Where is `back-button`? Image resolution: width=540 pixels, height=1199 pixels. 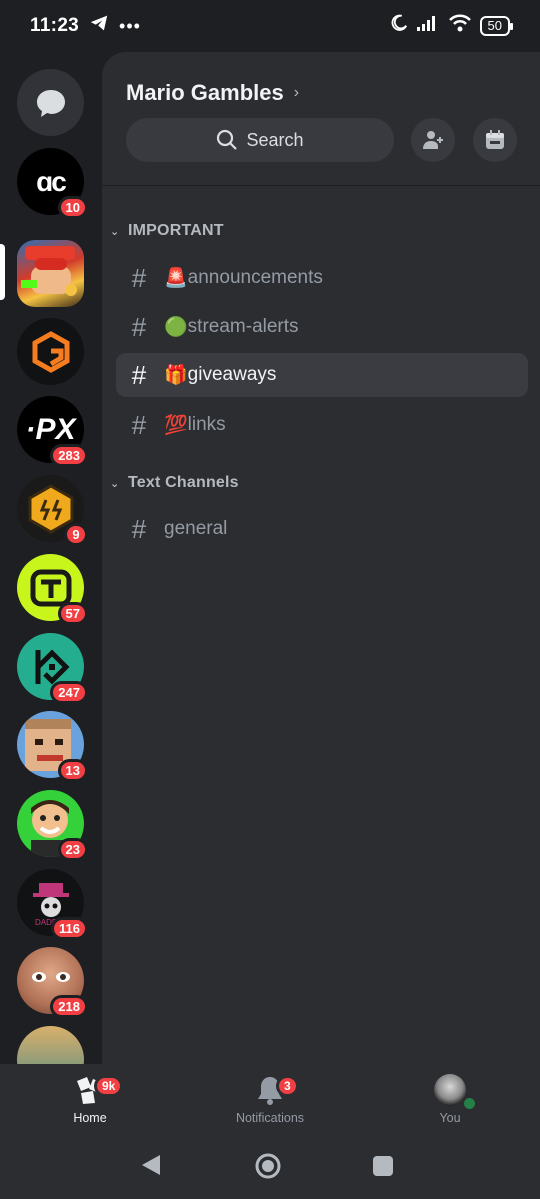
back-button is located at coordinates (151, 1167).